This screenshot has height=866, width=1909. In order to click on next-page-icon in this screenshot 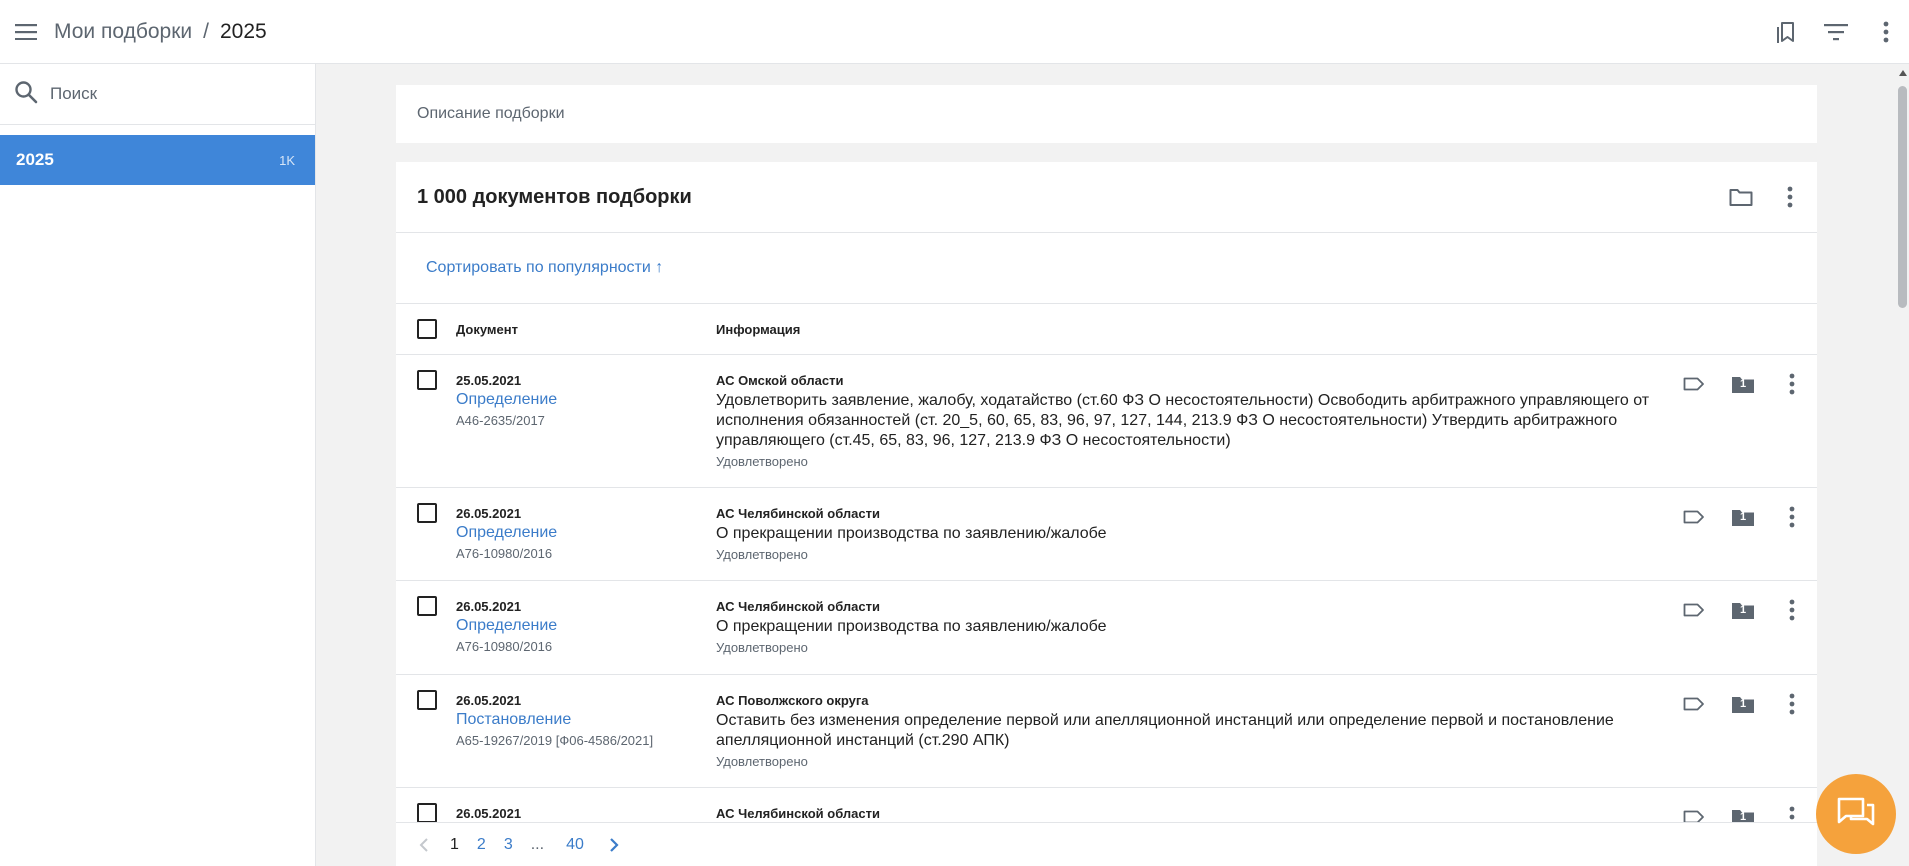, I will do `click(614, 845)`.